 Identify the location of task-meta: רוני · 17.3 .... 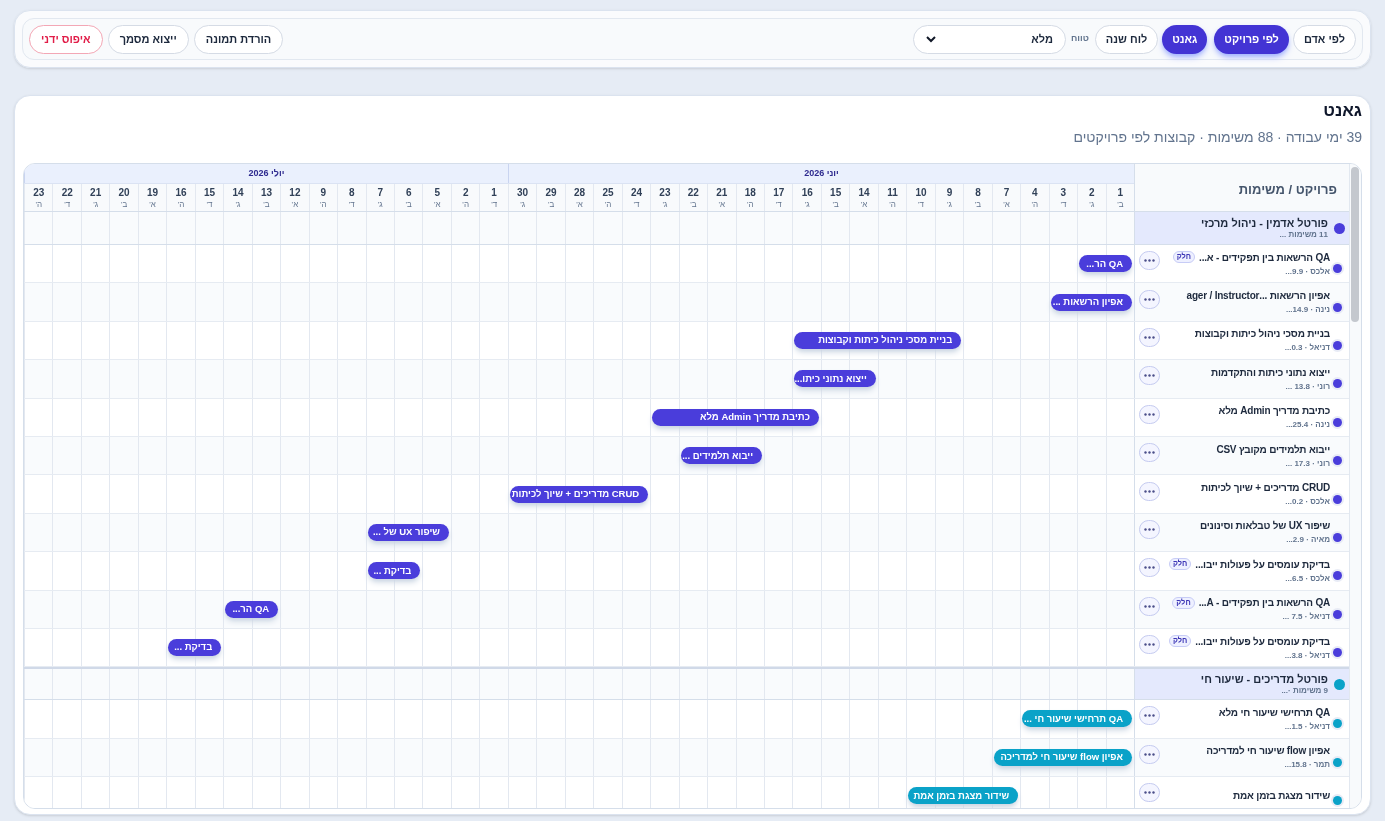
(1307, 463).